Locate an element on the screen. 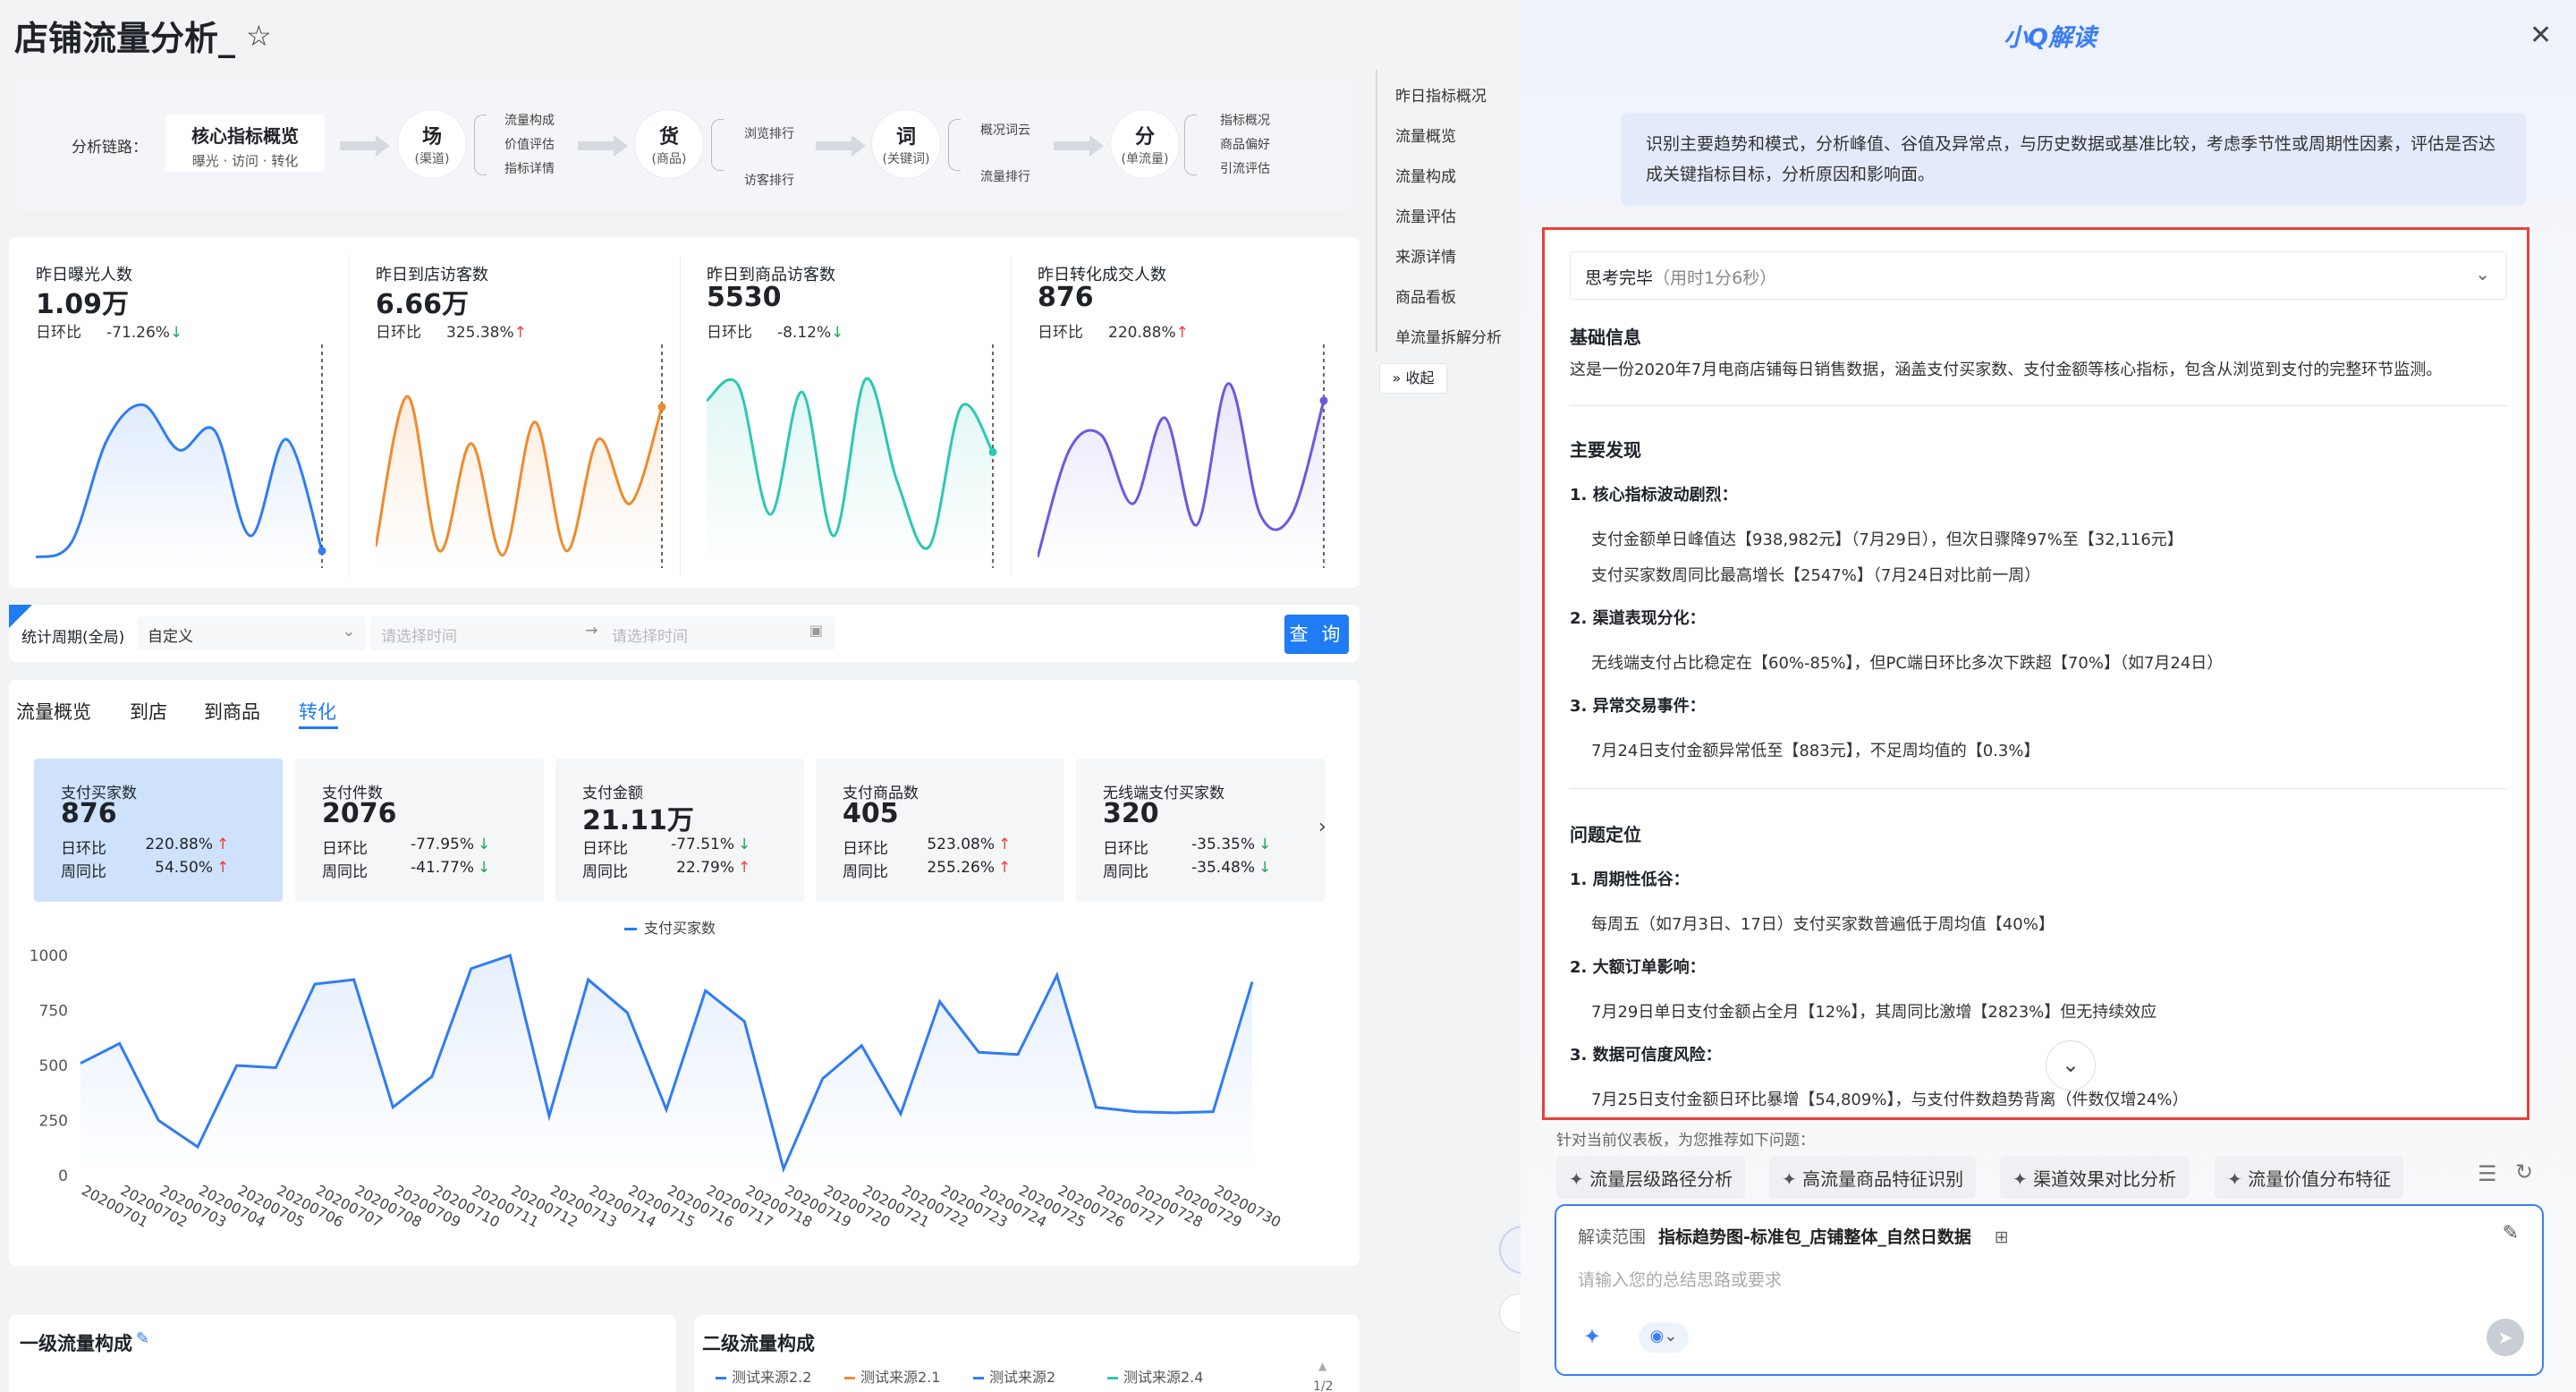 This screenshot has height=1392, width=2576. legend-item: 测试来源2 is located at coordinates (1014, 1376).